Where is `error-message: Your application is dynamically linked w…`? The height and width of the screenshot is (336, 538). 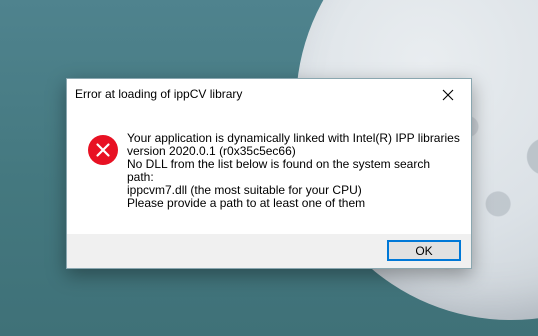 error-message: Your application is dynamically linked w… is located at coordinates (293, 171).